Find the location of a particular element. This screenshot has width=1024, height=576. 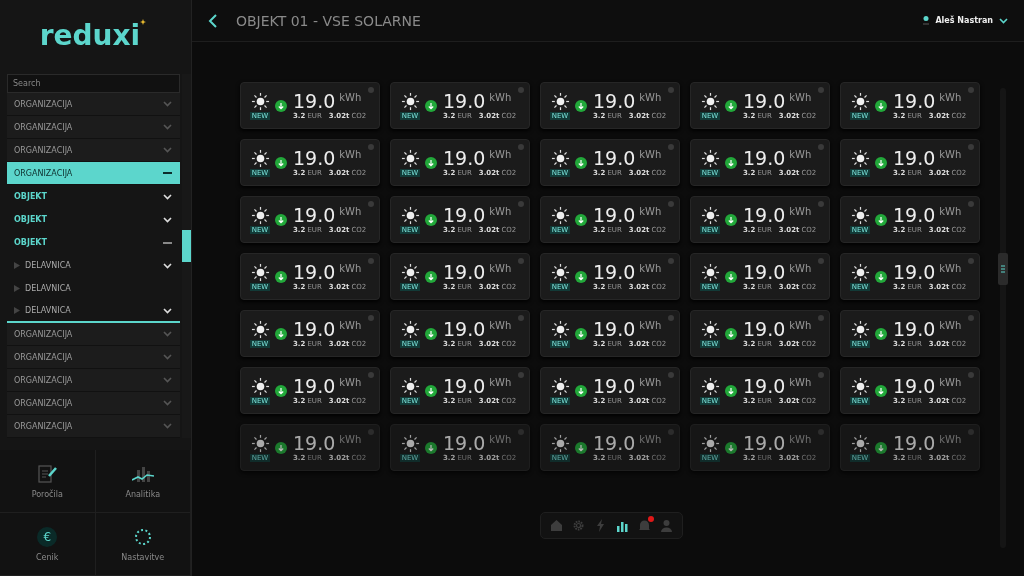

tile-label: Poročila is located at coordinates (47, 494).